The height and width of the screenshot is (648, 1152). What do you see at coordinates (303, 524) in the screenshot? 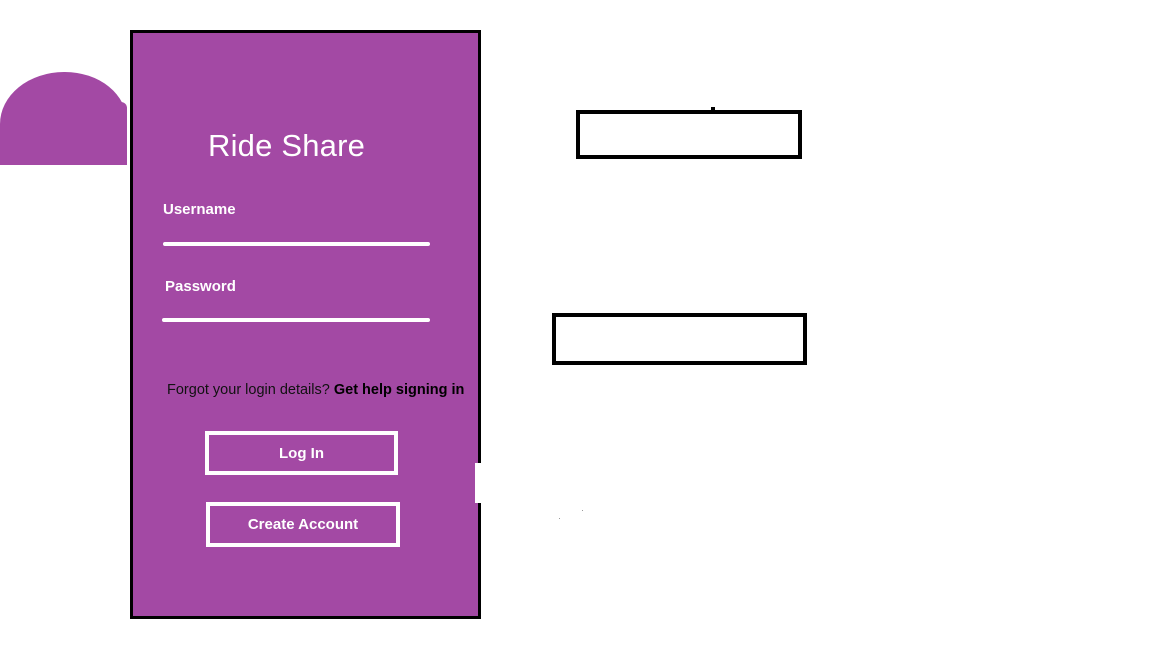
I see `create-account-button: Create Account` at bounding box center [303, 524].